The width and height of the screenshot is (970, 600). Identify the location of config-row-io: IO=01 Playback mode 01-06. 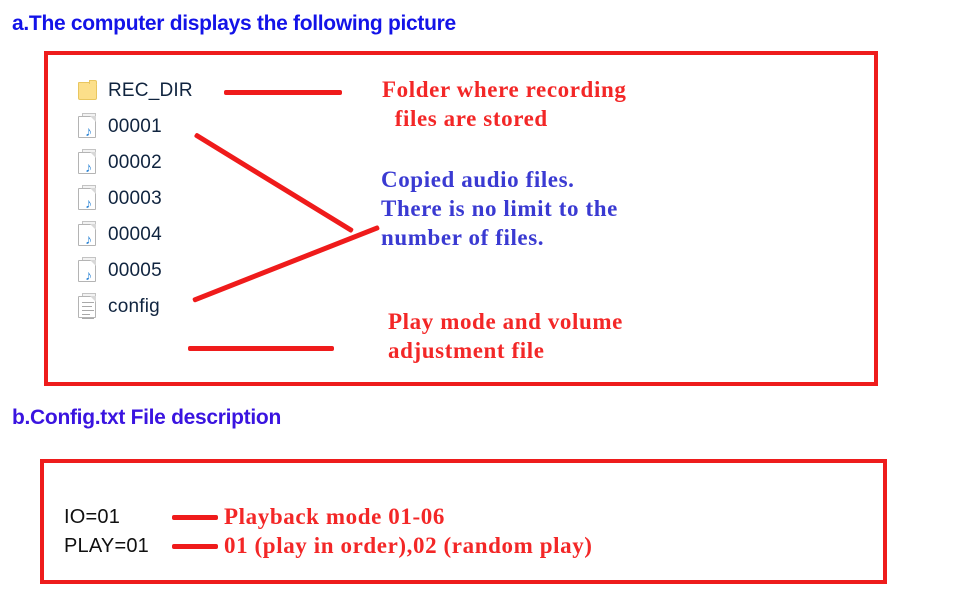
(254, 517).